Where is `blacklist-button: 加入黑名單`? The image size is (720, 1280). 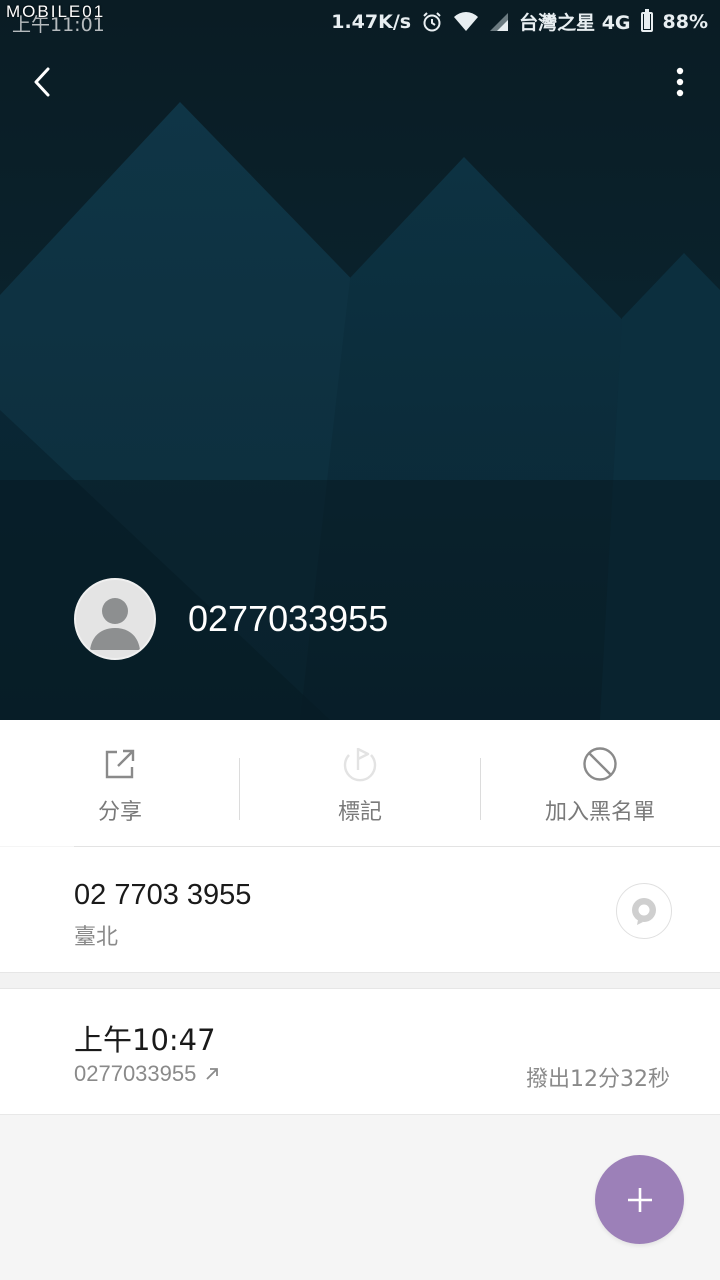 blacklist-button: 加入黑名單 is located at coordinates (600, 783).